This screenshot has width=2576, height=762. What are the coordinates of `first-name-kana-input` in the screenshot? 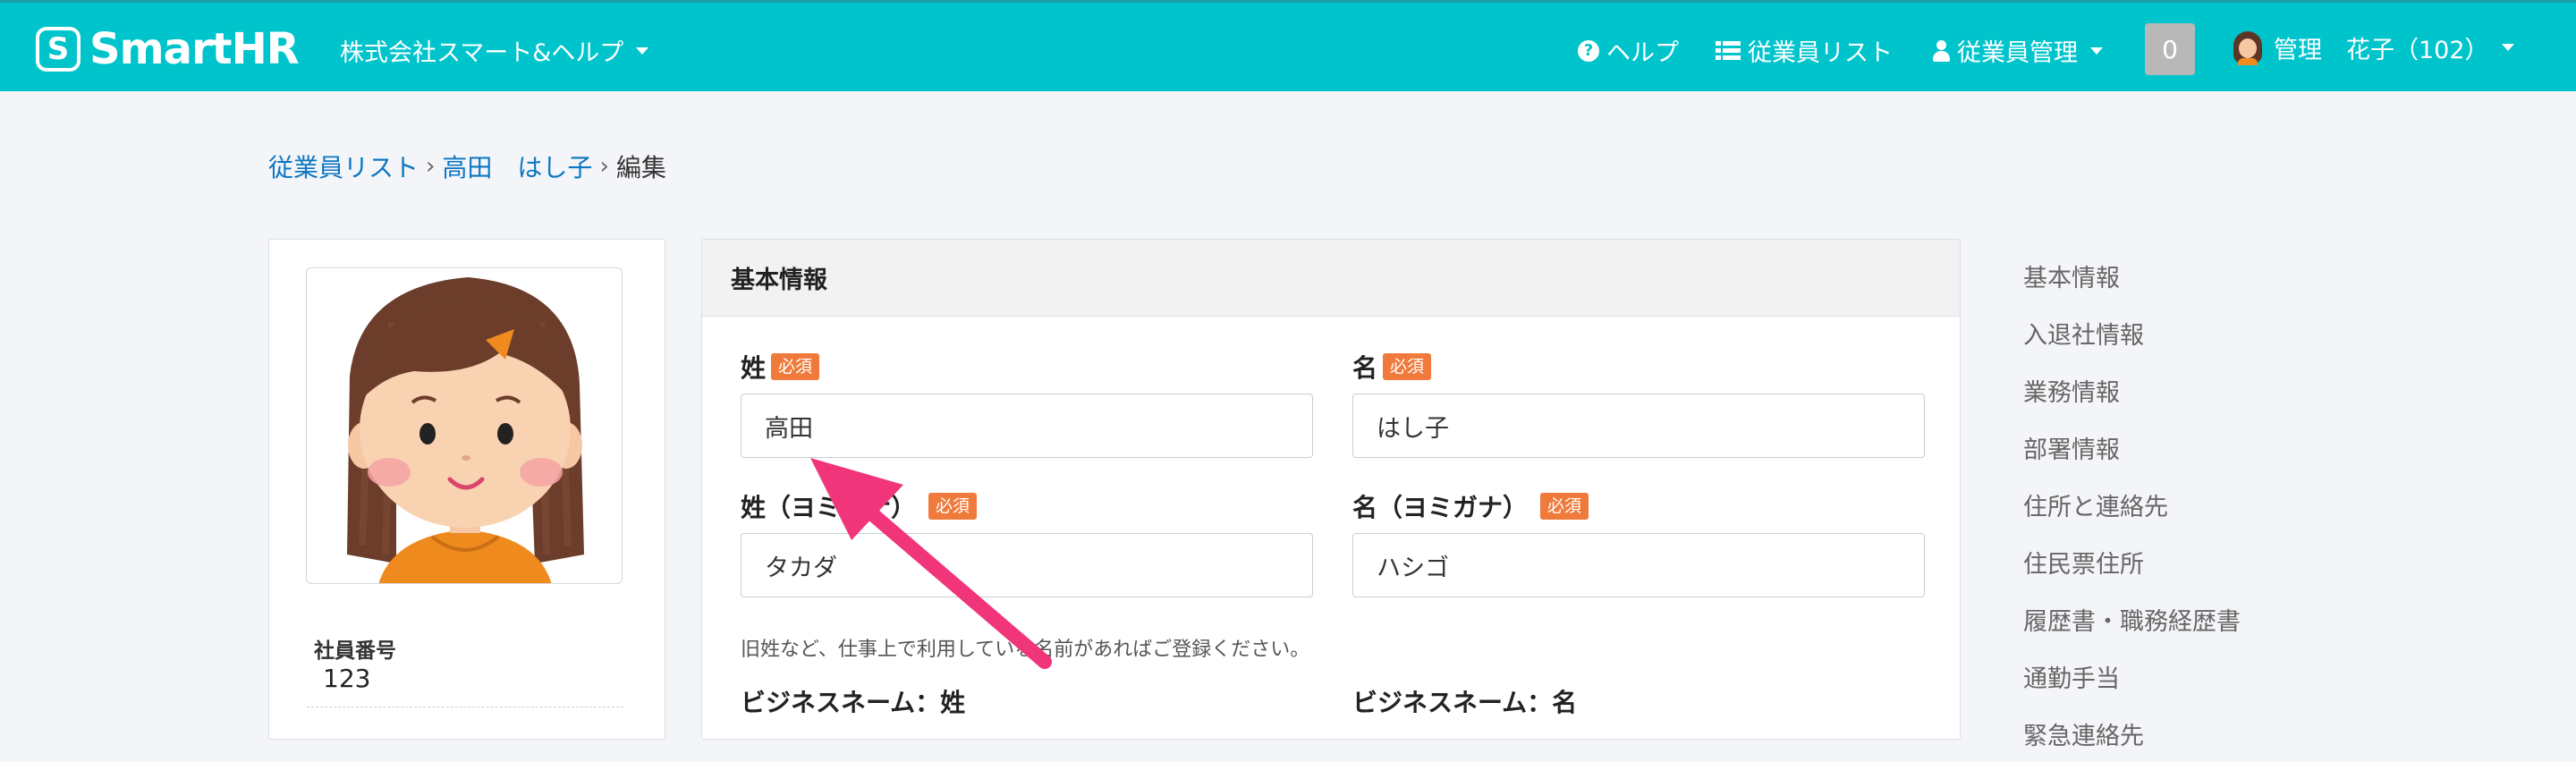 It's located at (1638, 565).